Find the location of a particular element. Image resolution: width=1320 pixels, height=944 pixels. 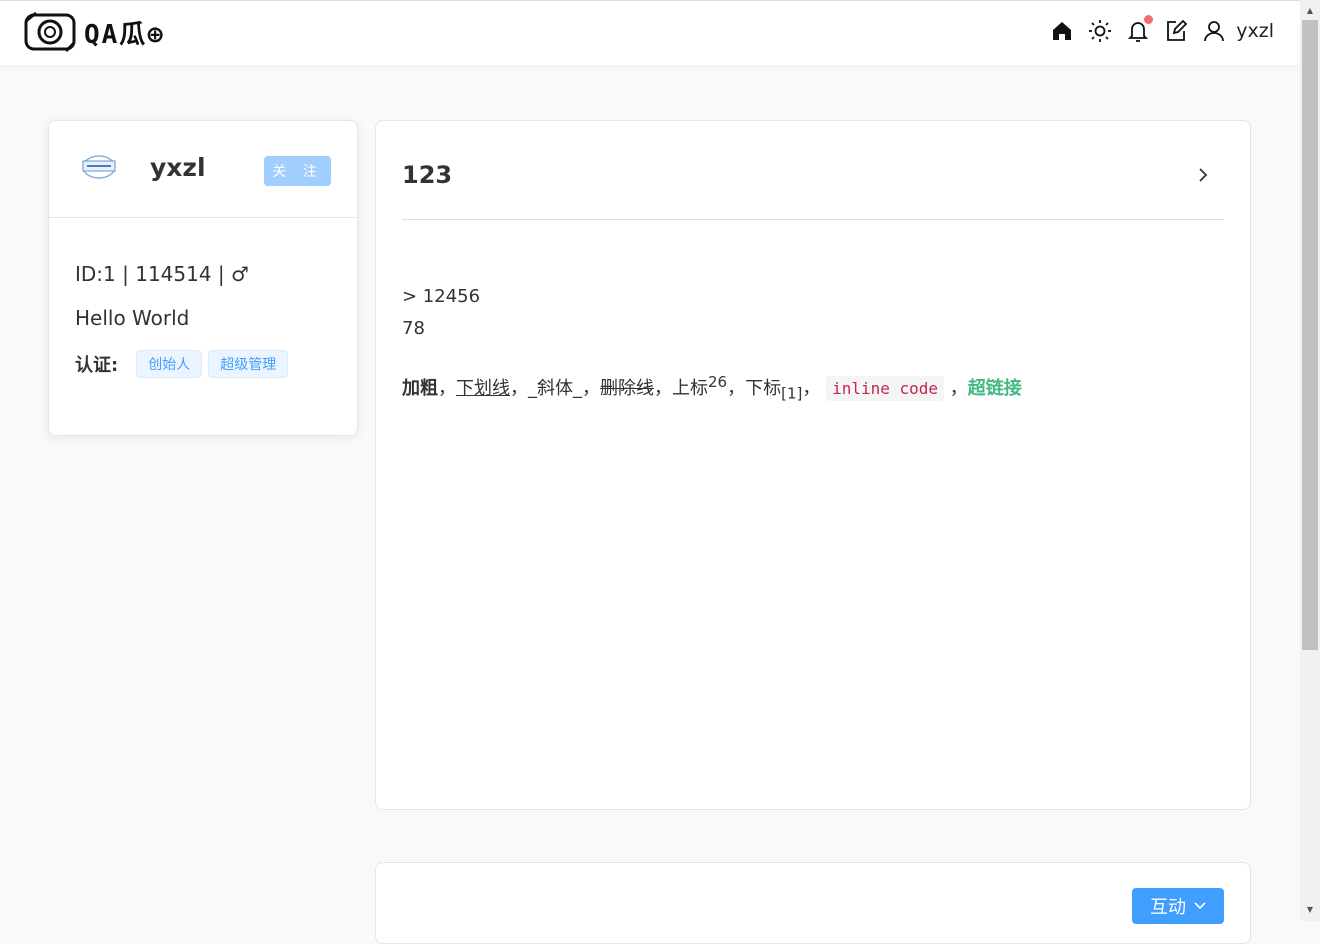

user-icon is located at coordinates (1214, 31).